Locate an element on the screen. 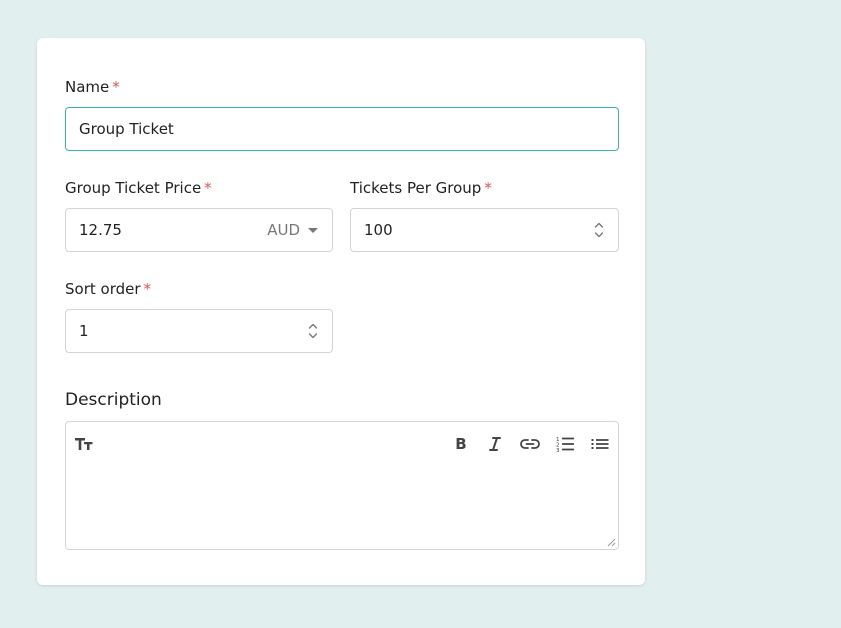 Image resolution: width=841 pixels, height=628 pixels. italic-icon is located at coordinates (495, 444).